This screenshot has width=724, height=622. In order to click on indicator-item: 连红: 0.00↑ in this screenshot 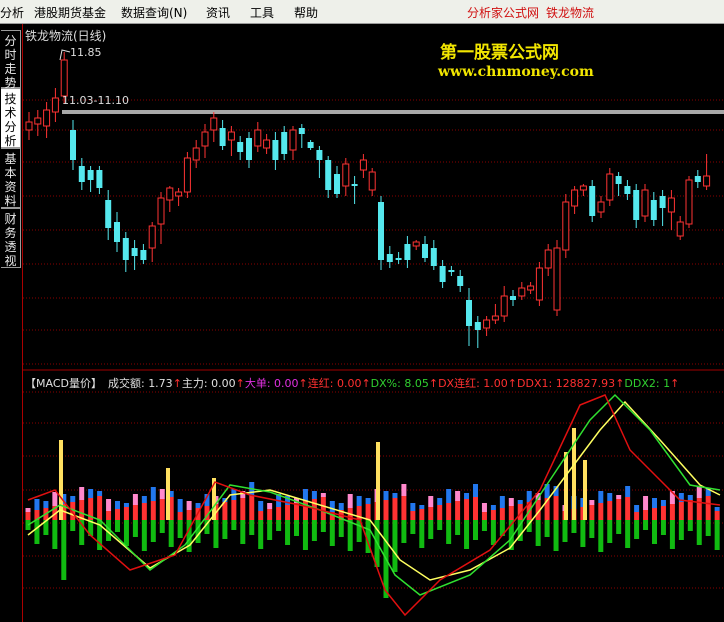, I will do `click(339, 383)`.